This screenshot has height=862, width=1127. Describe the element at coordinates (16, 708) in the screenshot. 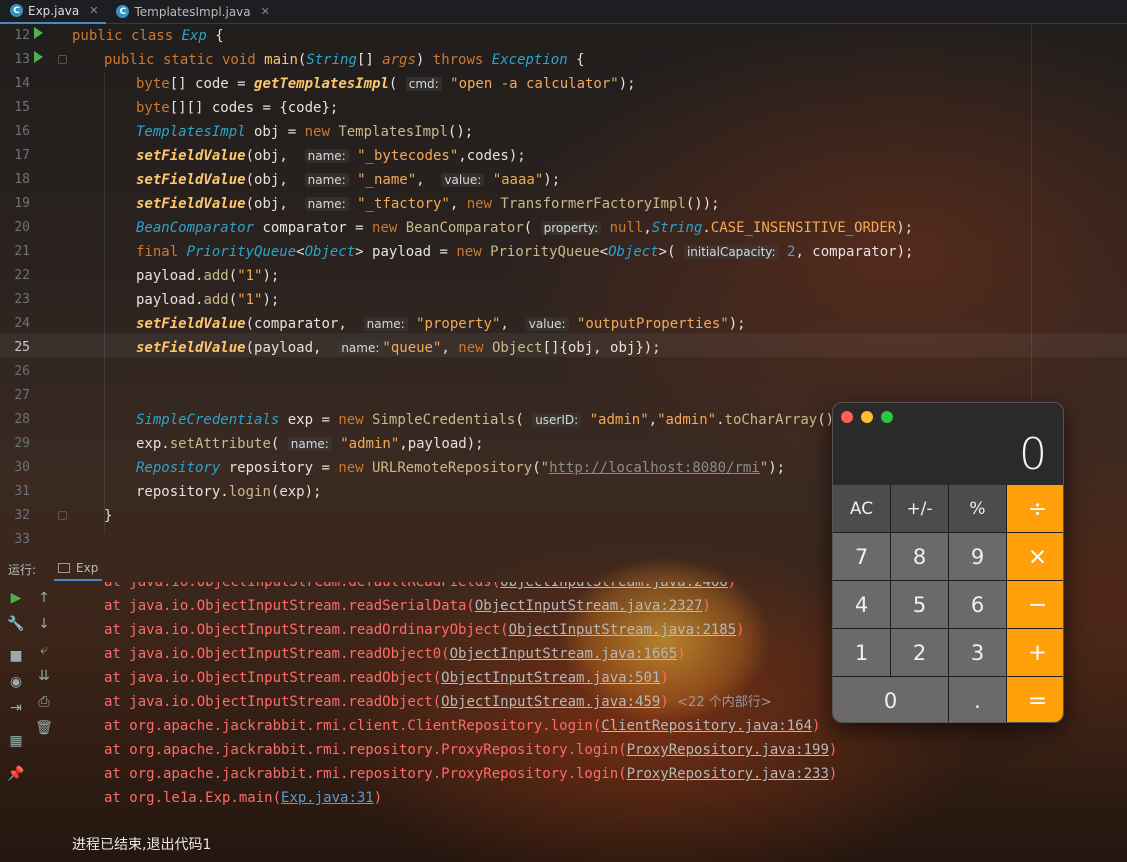

I see `exit-icon: ⇥` at that location.